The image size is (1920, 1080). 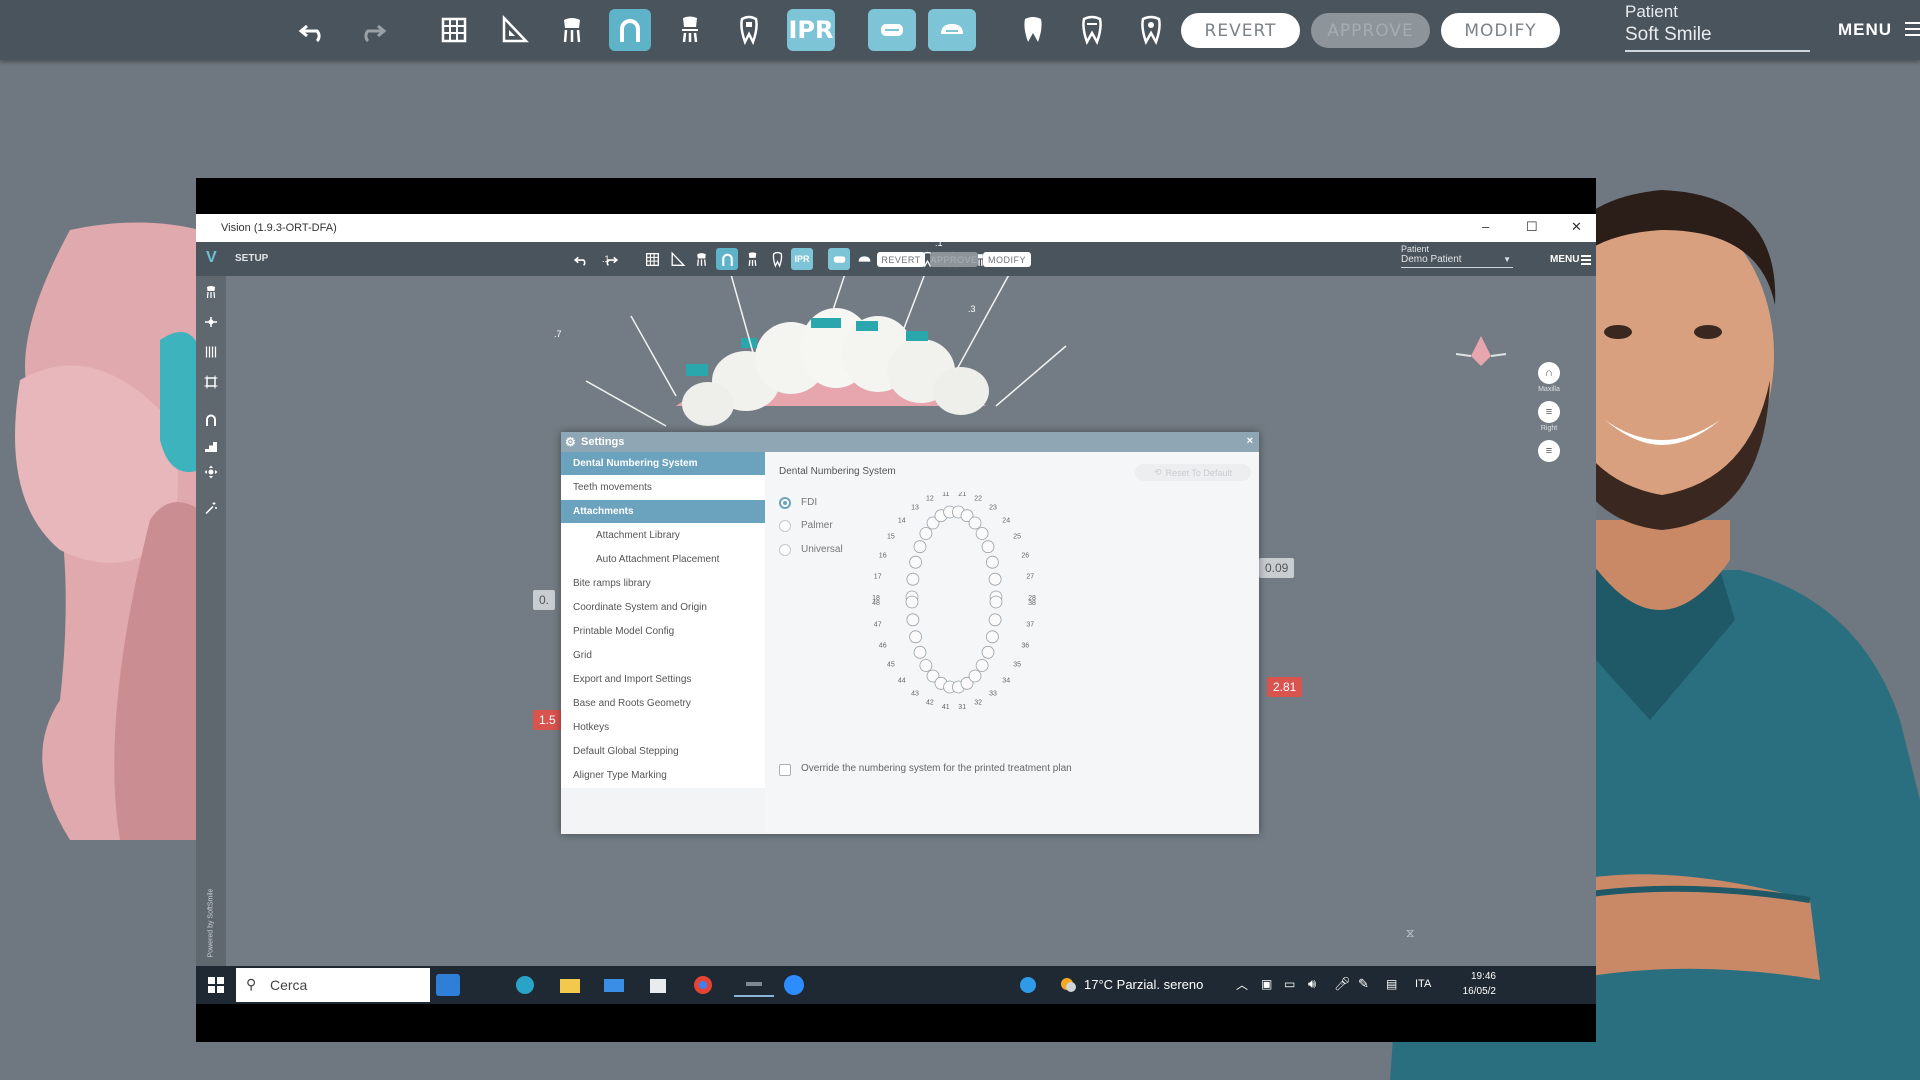 I want to click on help-icon, so click(x=1028, y=985).